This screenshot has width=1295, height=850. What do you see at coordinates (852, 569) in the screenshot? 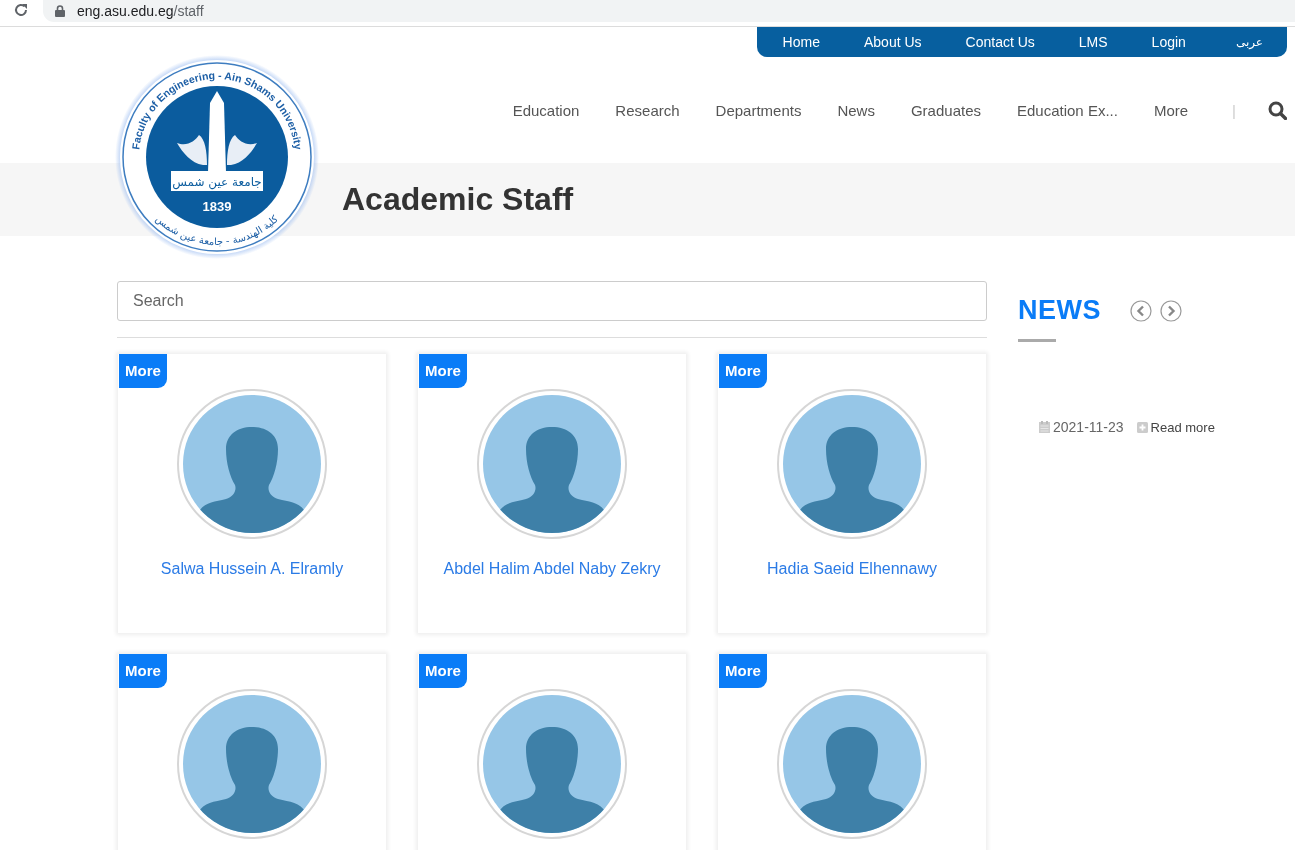
I see `staff-name-link: Hadia Saeid Elhennawy` at bounding box center [852, 569].